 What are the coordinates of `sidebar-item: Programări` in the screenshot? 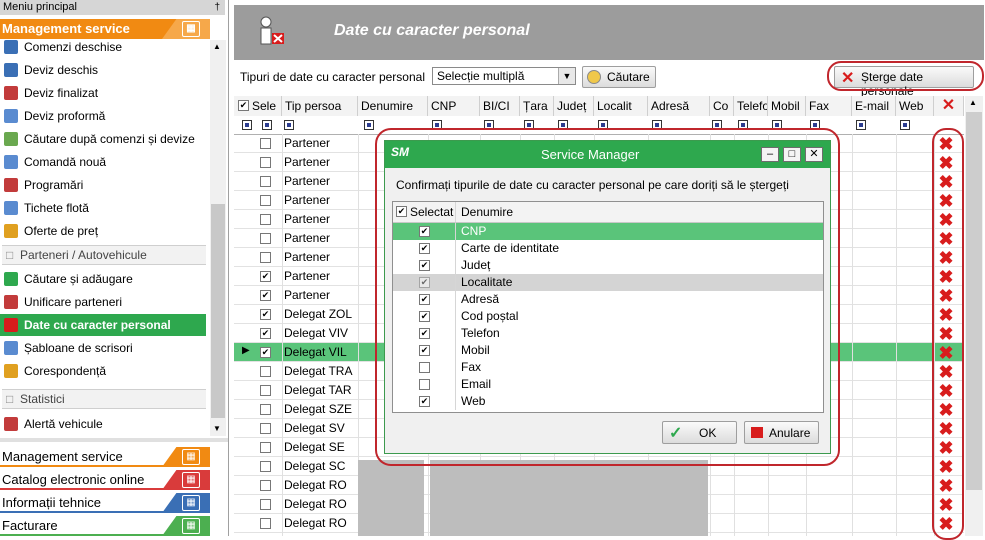 It's located at (103, 185).